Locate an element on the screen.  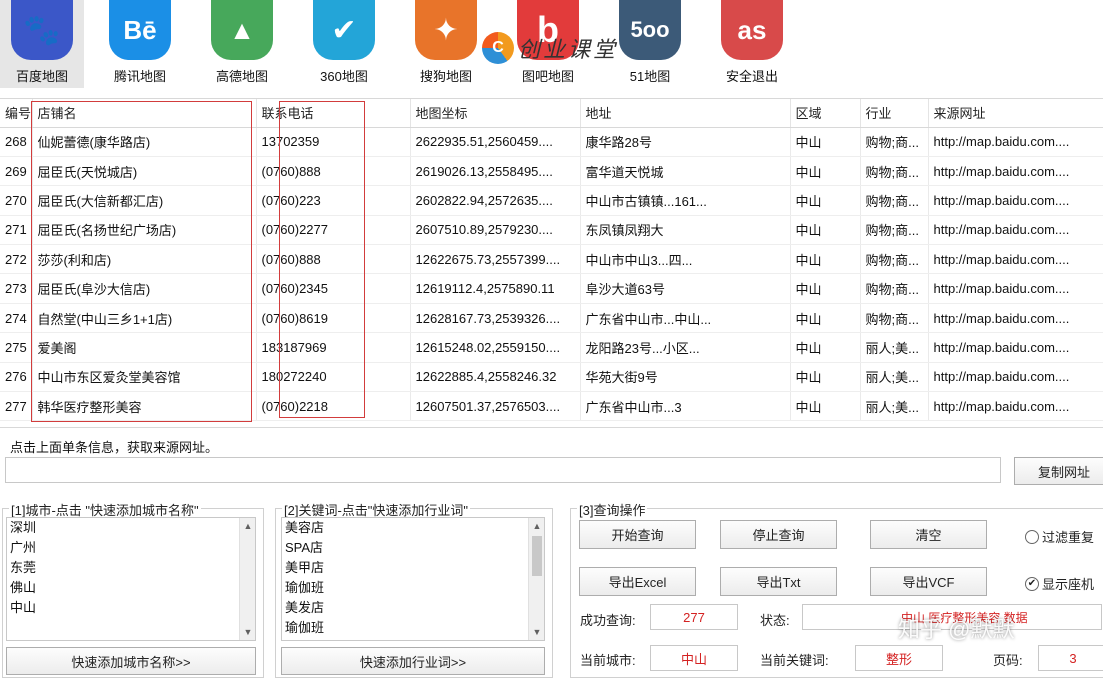
list-item: 美发店 is located at coordinates (413, 608).